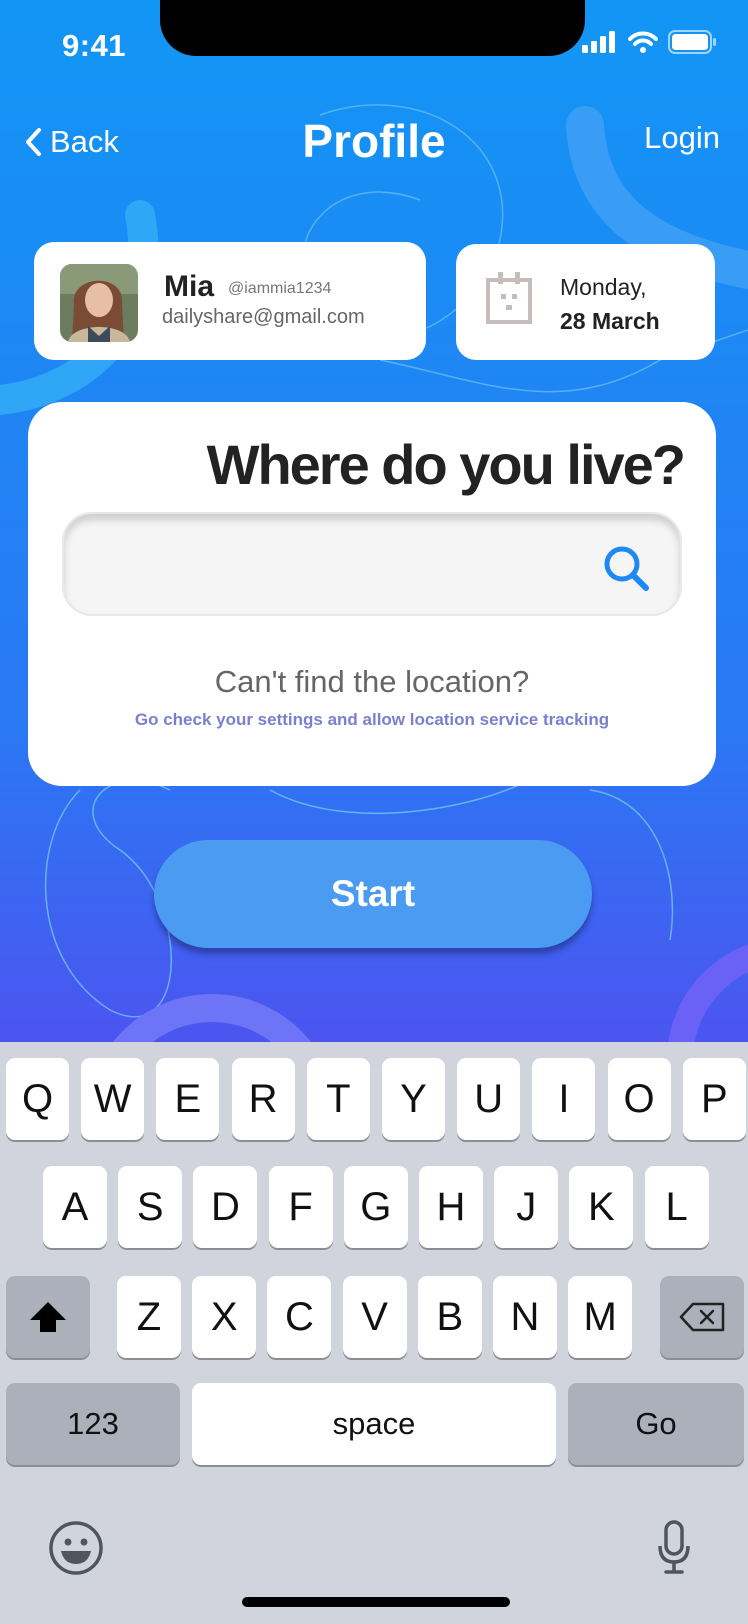 The height and width of the screenshot is (1624, 748). What do you see at coordinates (489, 1099) in the screenshot?
I see `key-u: U` at bounding box center [489, 1099].